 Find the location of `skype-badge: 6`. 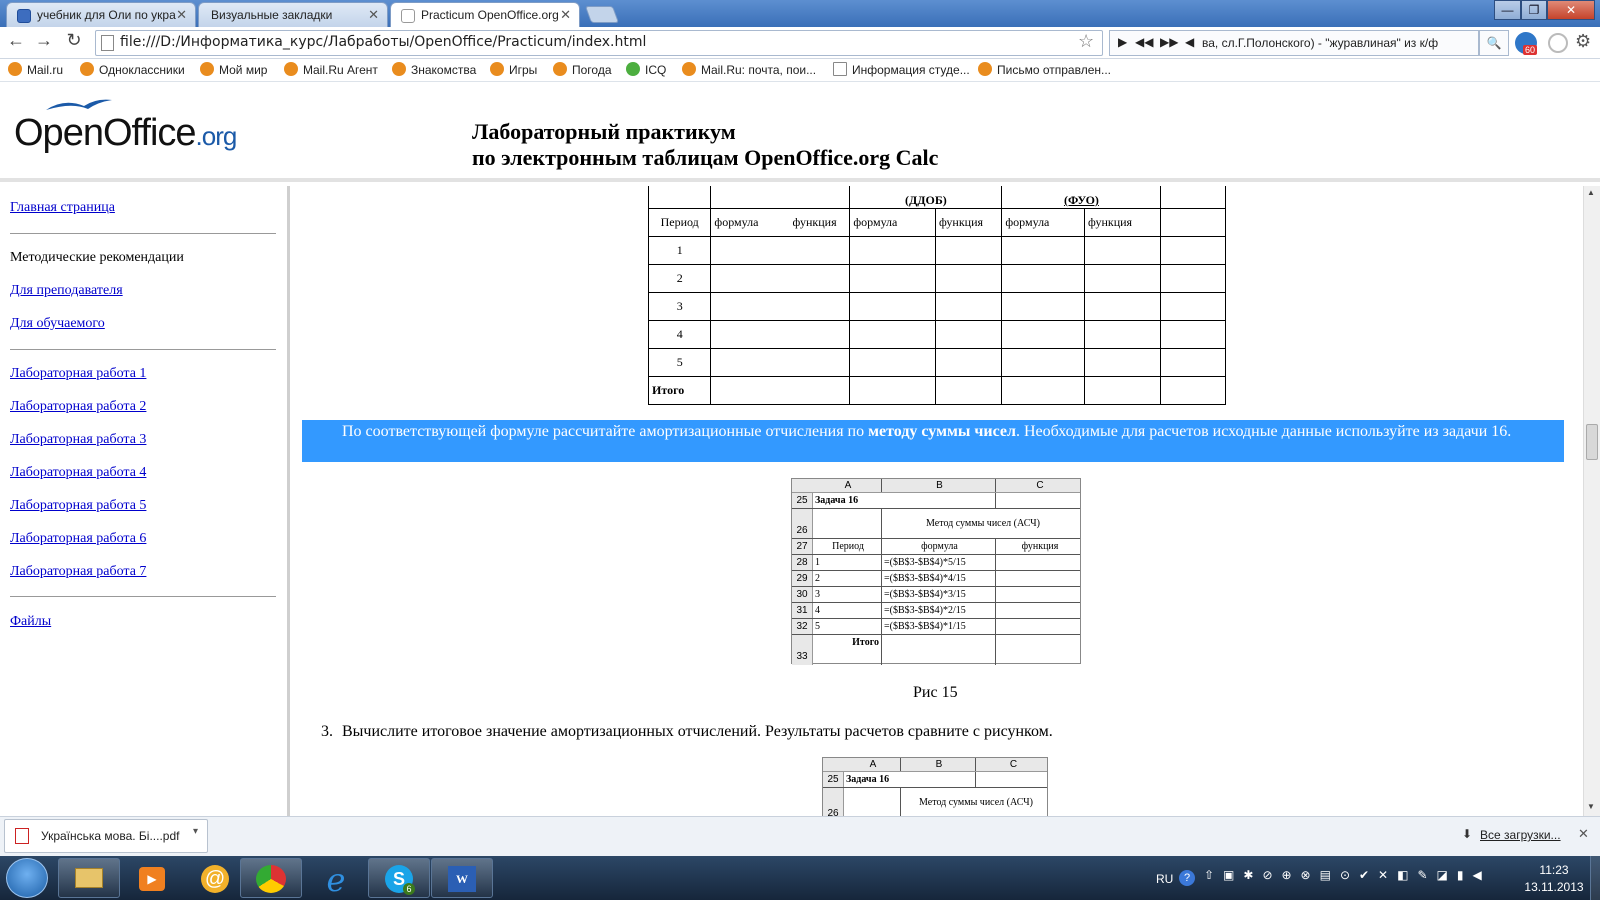

skype-badge: 6 is located at coordinates (409, 889).